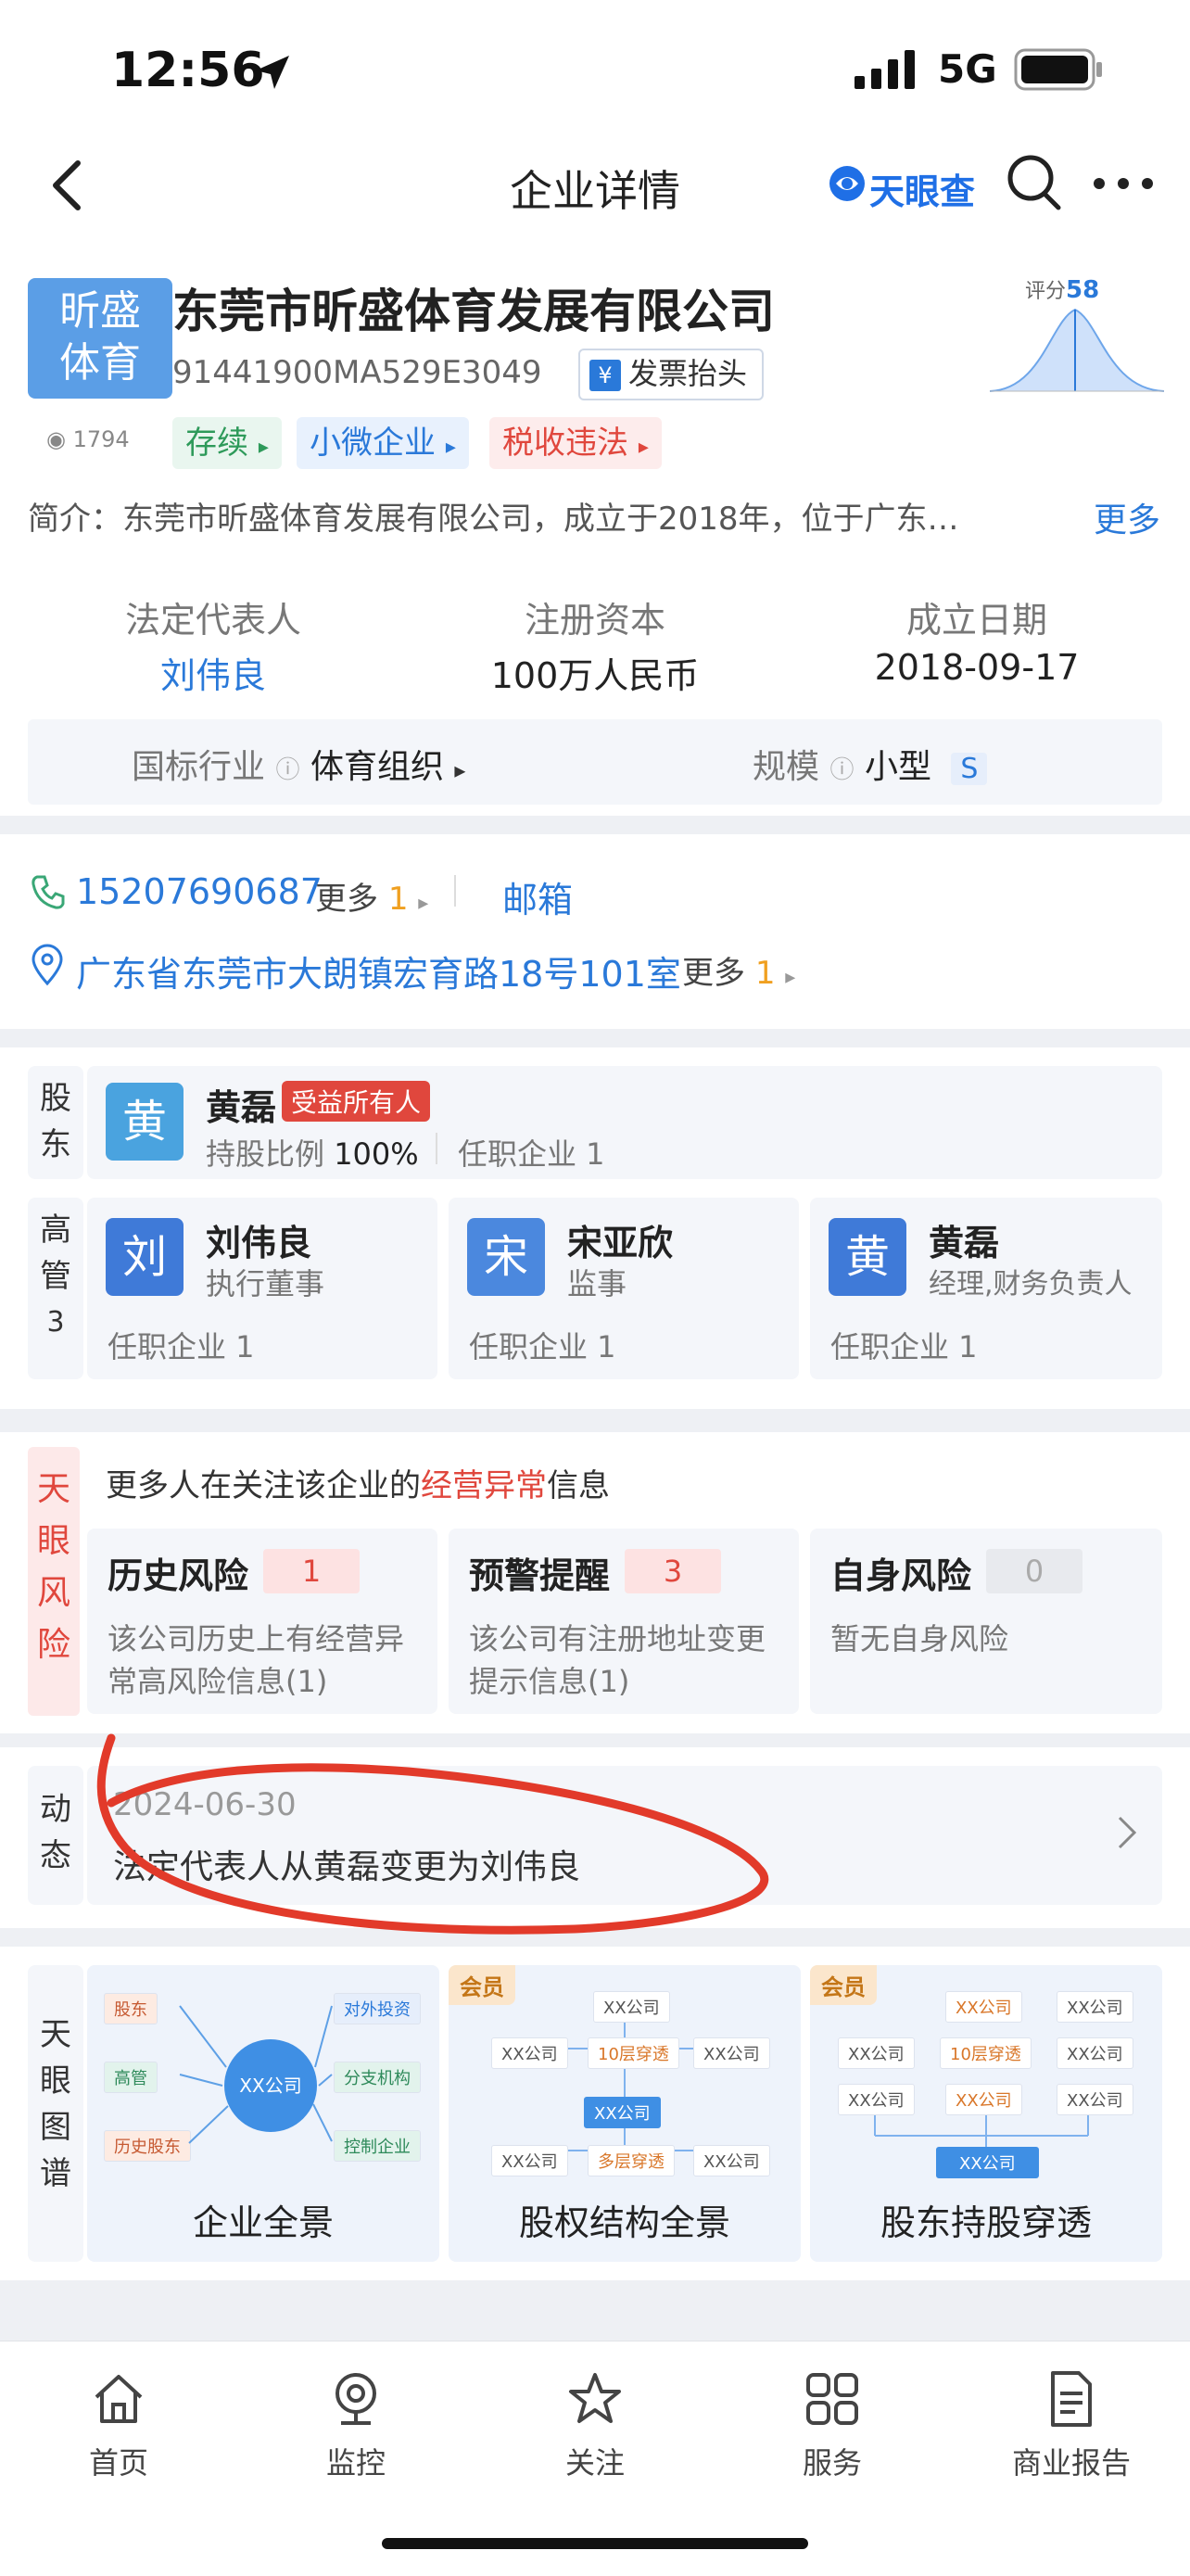 Image resolution: width=1190 pixels, height=2576 pixels. Describe the element at coordinates (537, 896) in the screenshot. I see `email-link: 邮箱` at that location.